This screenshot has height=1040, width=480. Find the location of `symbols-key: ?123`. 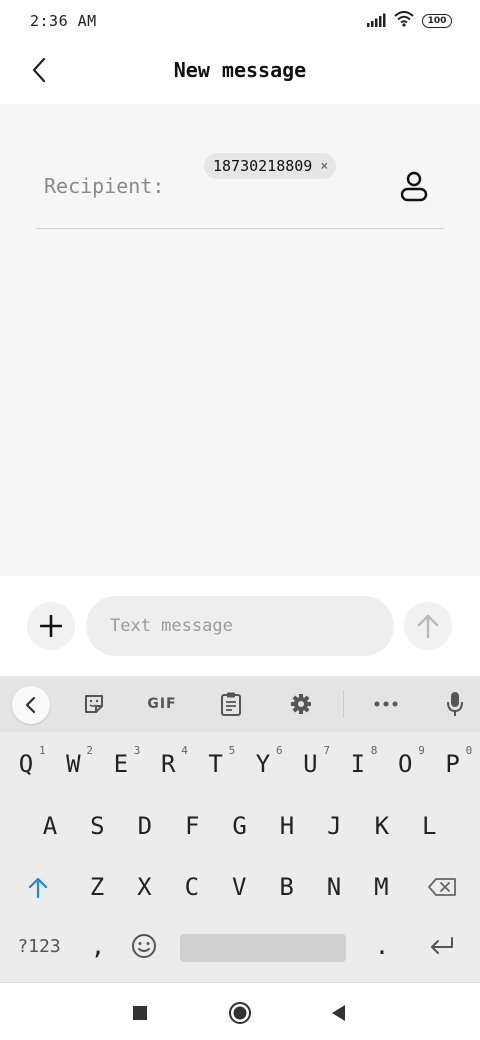

symbols-key: ?123 is located at coordinates (39, 946).